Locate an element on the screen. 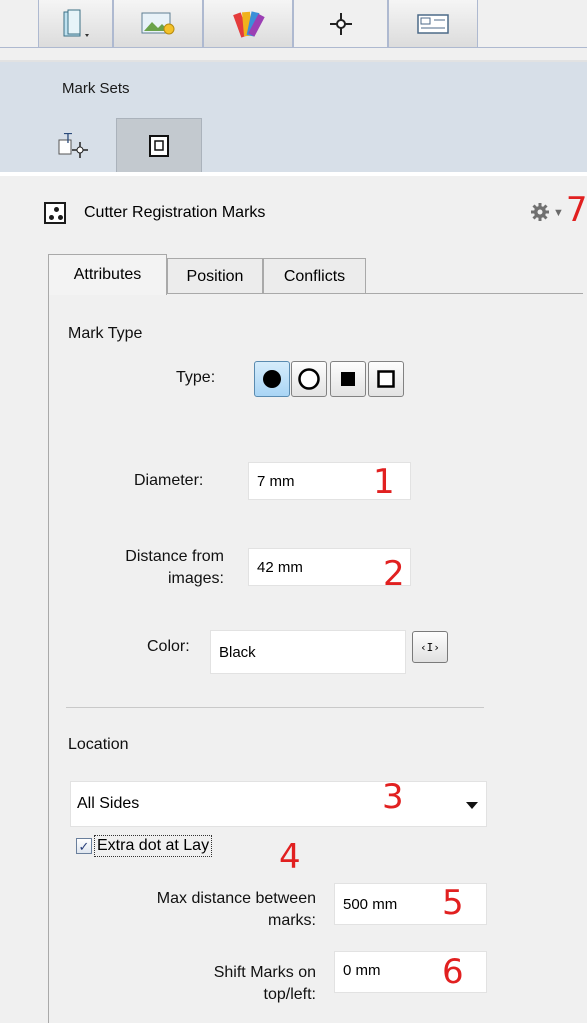 The image size is (587, 1023). callout-1: 1 is located at coordinates (384, 482).